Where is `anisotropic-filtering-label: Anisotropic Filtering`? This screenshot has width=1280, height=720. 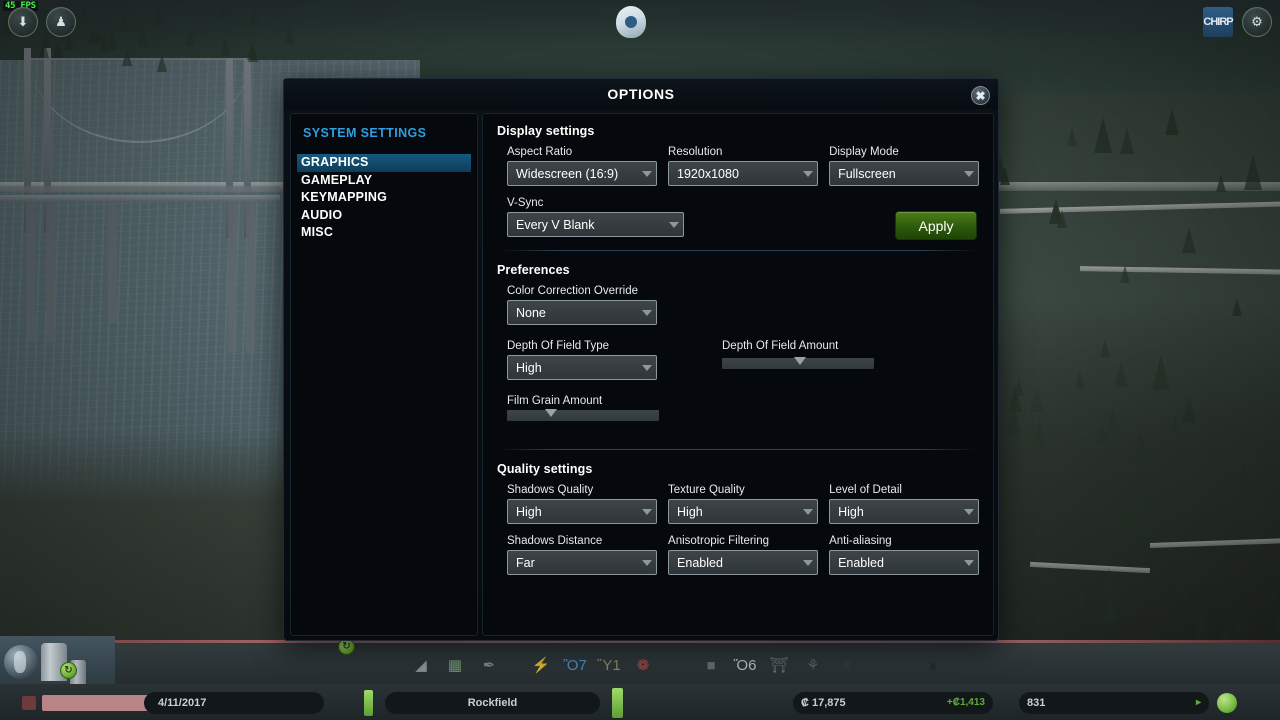
anisotropic-filtering-label: Anisotropic Filtering is located at coordinates (719, 541).